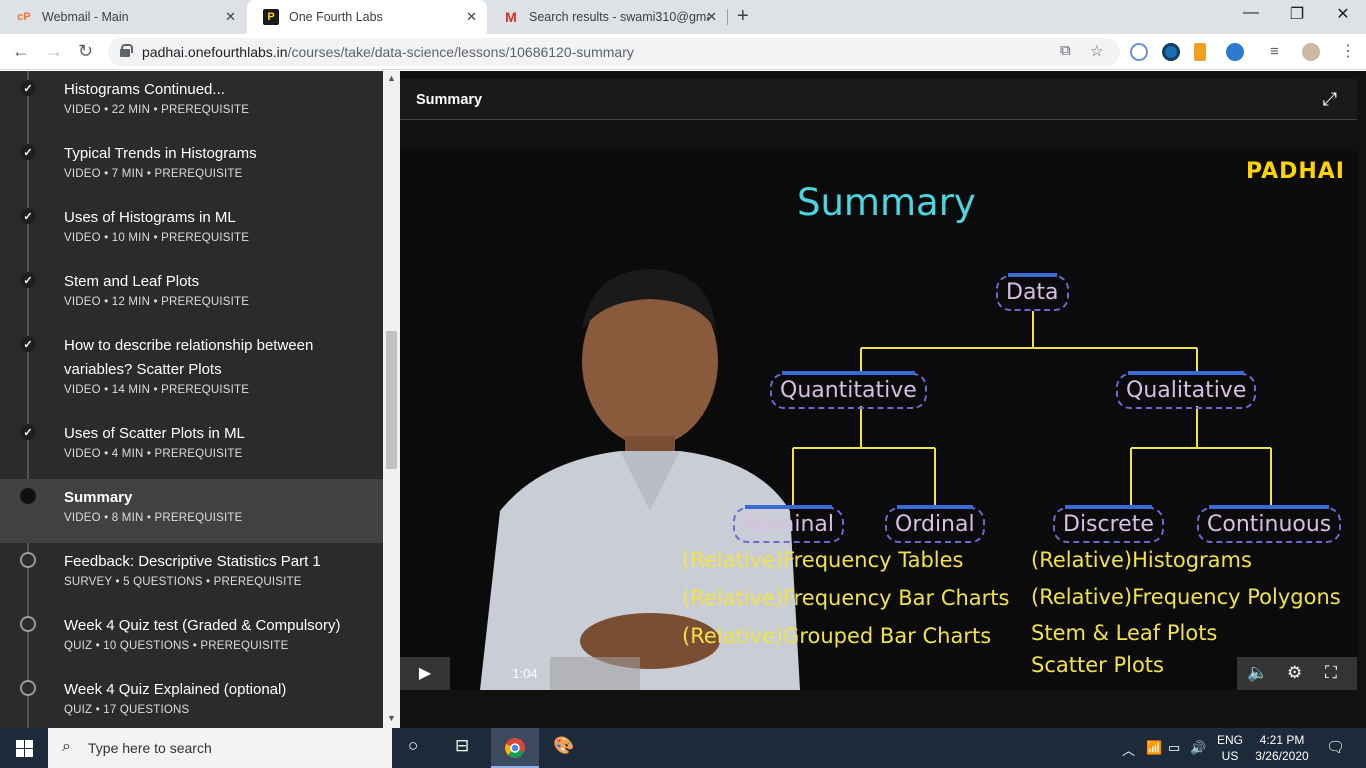 This screenshot has width=1366, height=768. What do you see at coordinates (1274, 51) in the screenshot?
I see `media-queue-icon: ≡` at bounding box center [1274, 51].